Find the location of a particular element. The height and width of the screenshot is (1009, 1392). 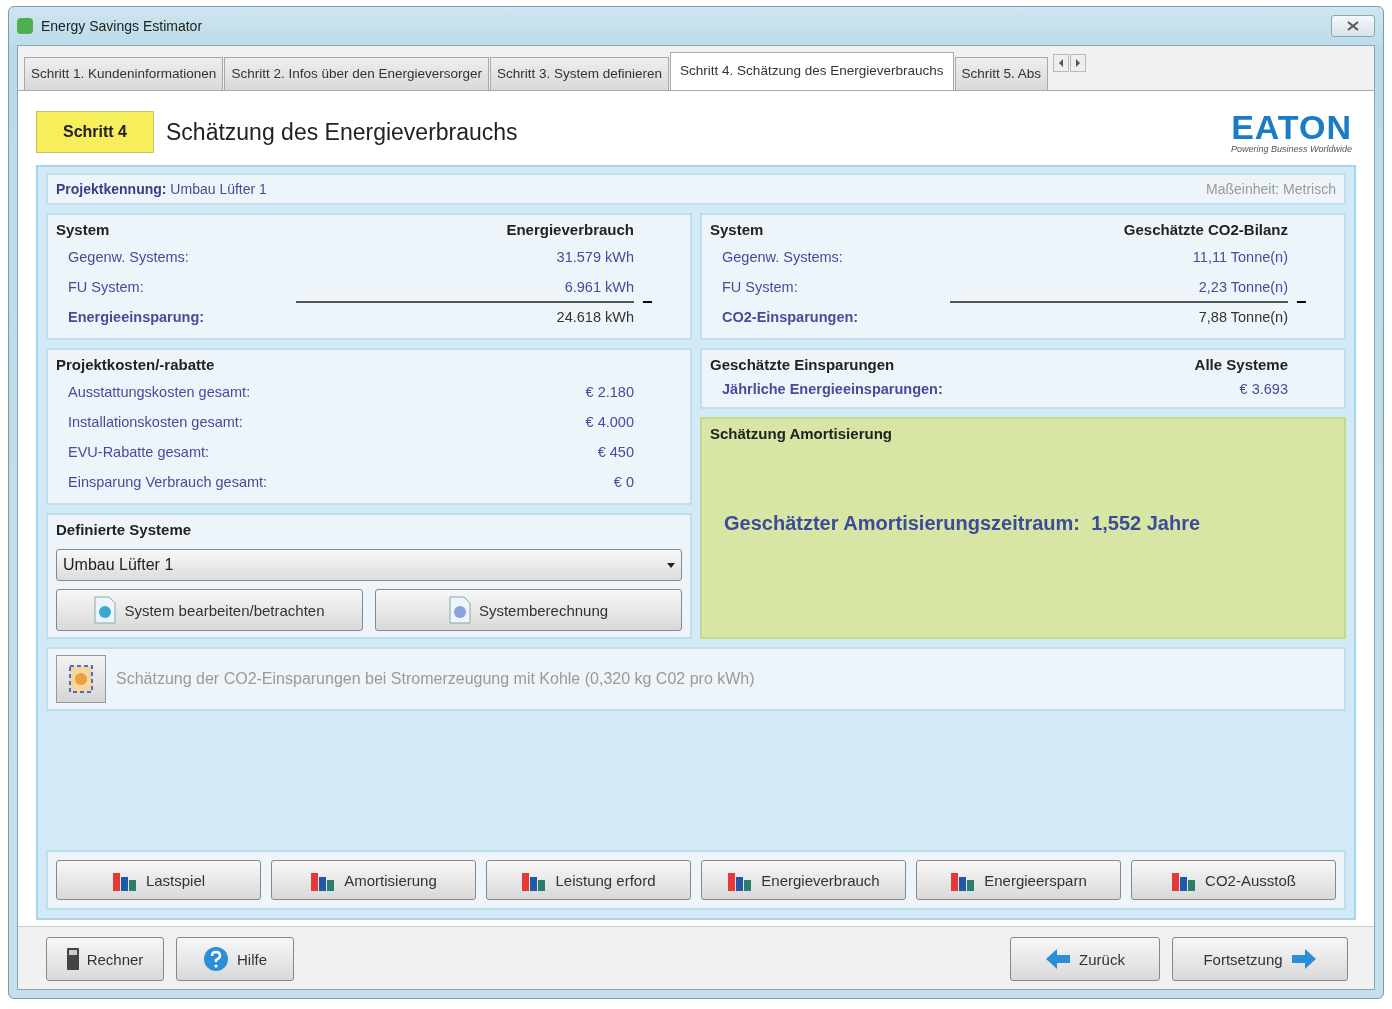

frame-icon is located at coordinates (81, 679).